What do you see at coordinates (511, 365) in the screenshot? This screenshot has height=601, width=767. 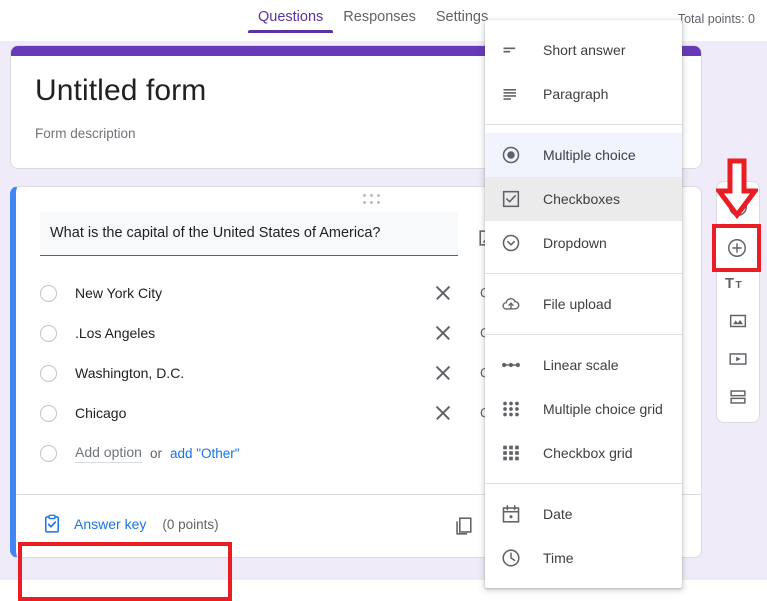 I see `linear-scale-icon` at bounding box center [511, 365].